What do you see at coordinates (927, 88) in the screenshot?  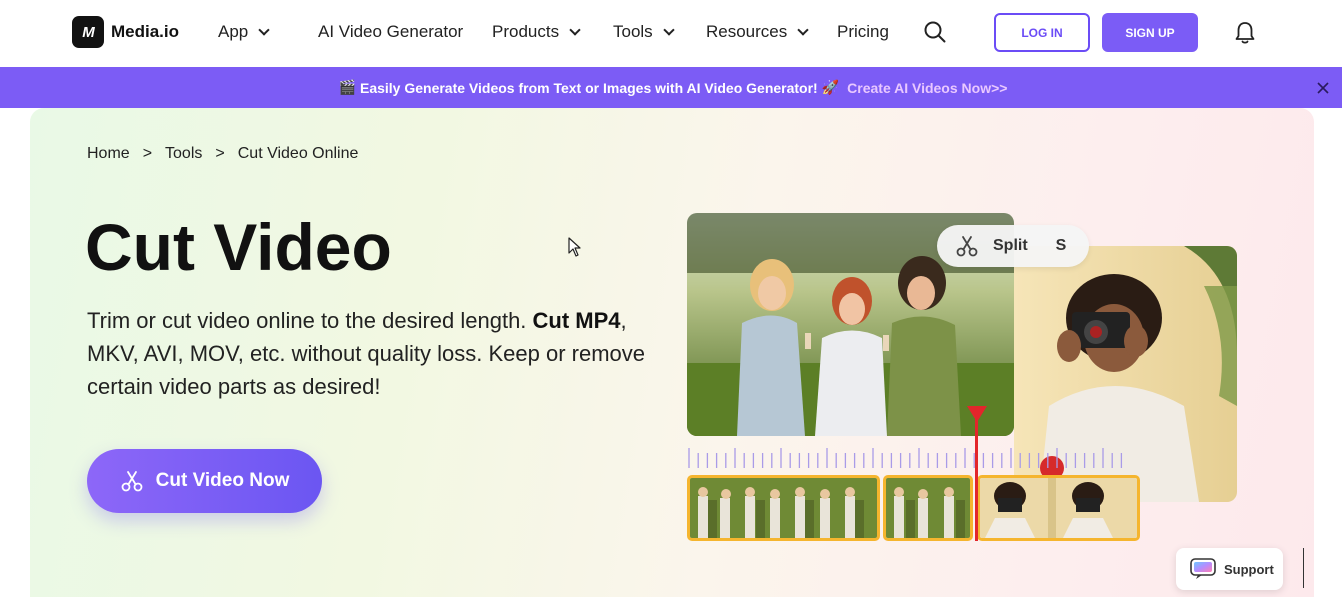 I see `banner-cta-link: Create AI Videos Now>>` at bounding box center [927, 88].